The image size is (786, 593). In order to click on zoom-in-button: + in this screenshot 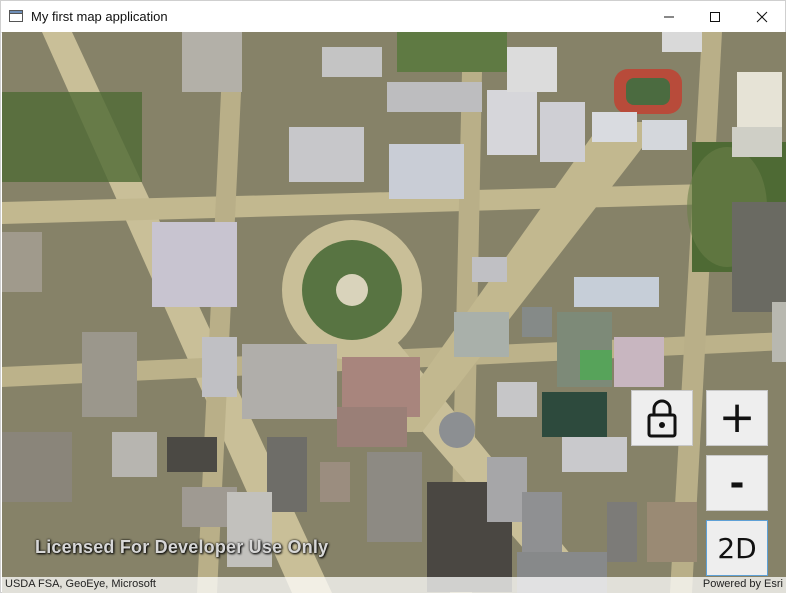, I will do `click(737, 418)`.